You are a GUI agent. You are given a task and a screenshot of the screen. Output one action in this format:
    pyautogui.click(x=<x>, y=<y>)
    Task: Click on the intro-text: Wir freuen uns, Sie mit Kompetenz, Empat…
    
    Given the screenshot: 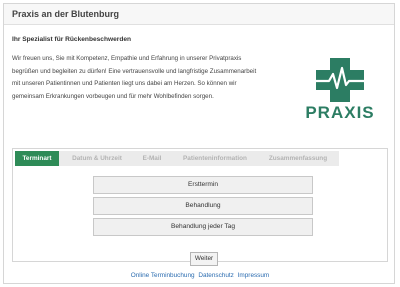 What is the action you would take?
    pyautogui.click(x=162, y=78)
    